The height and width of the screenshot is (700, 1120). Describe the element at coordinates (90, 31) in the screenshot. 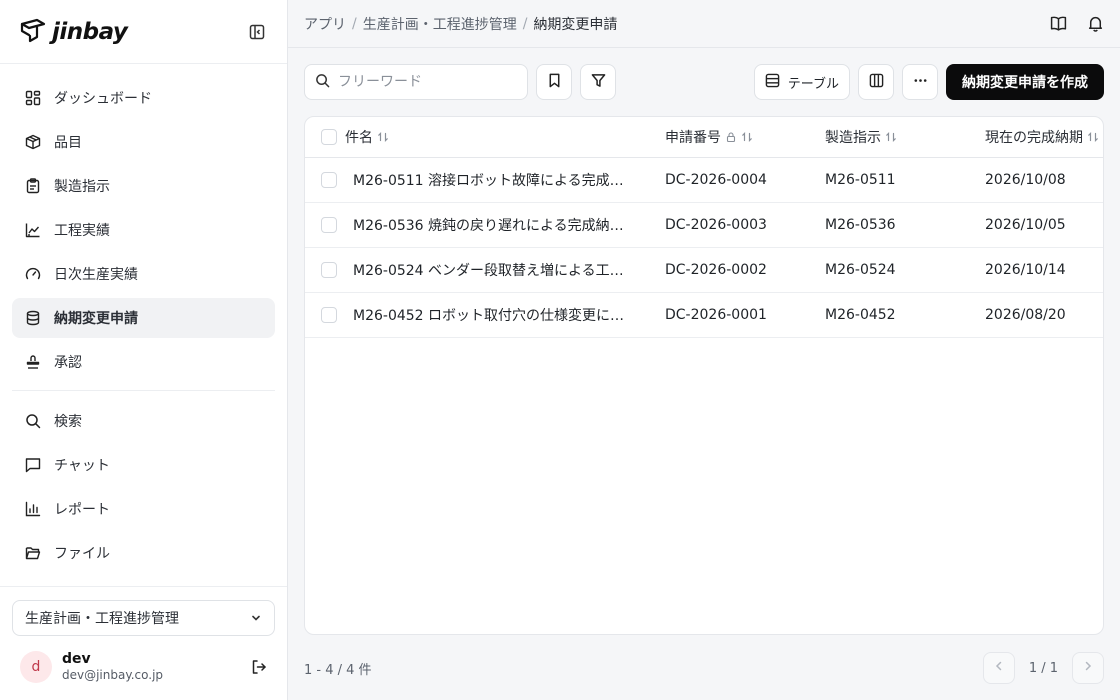

I see `brand-name: jinbay` at that location.